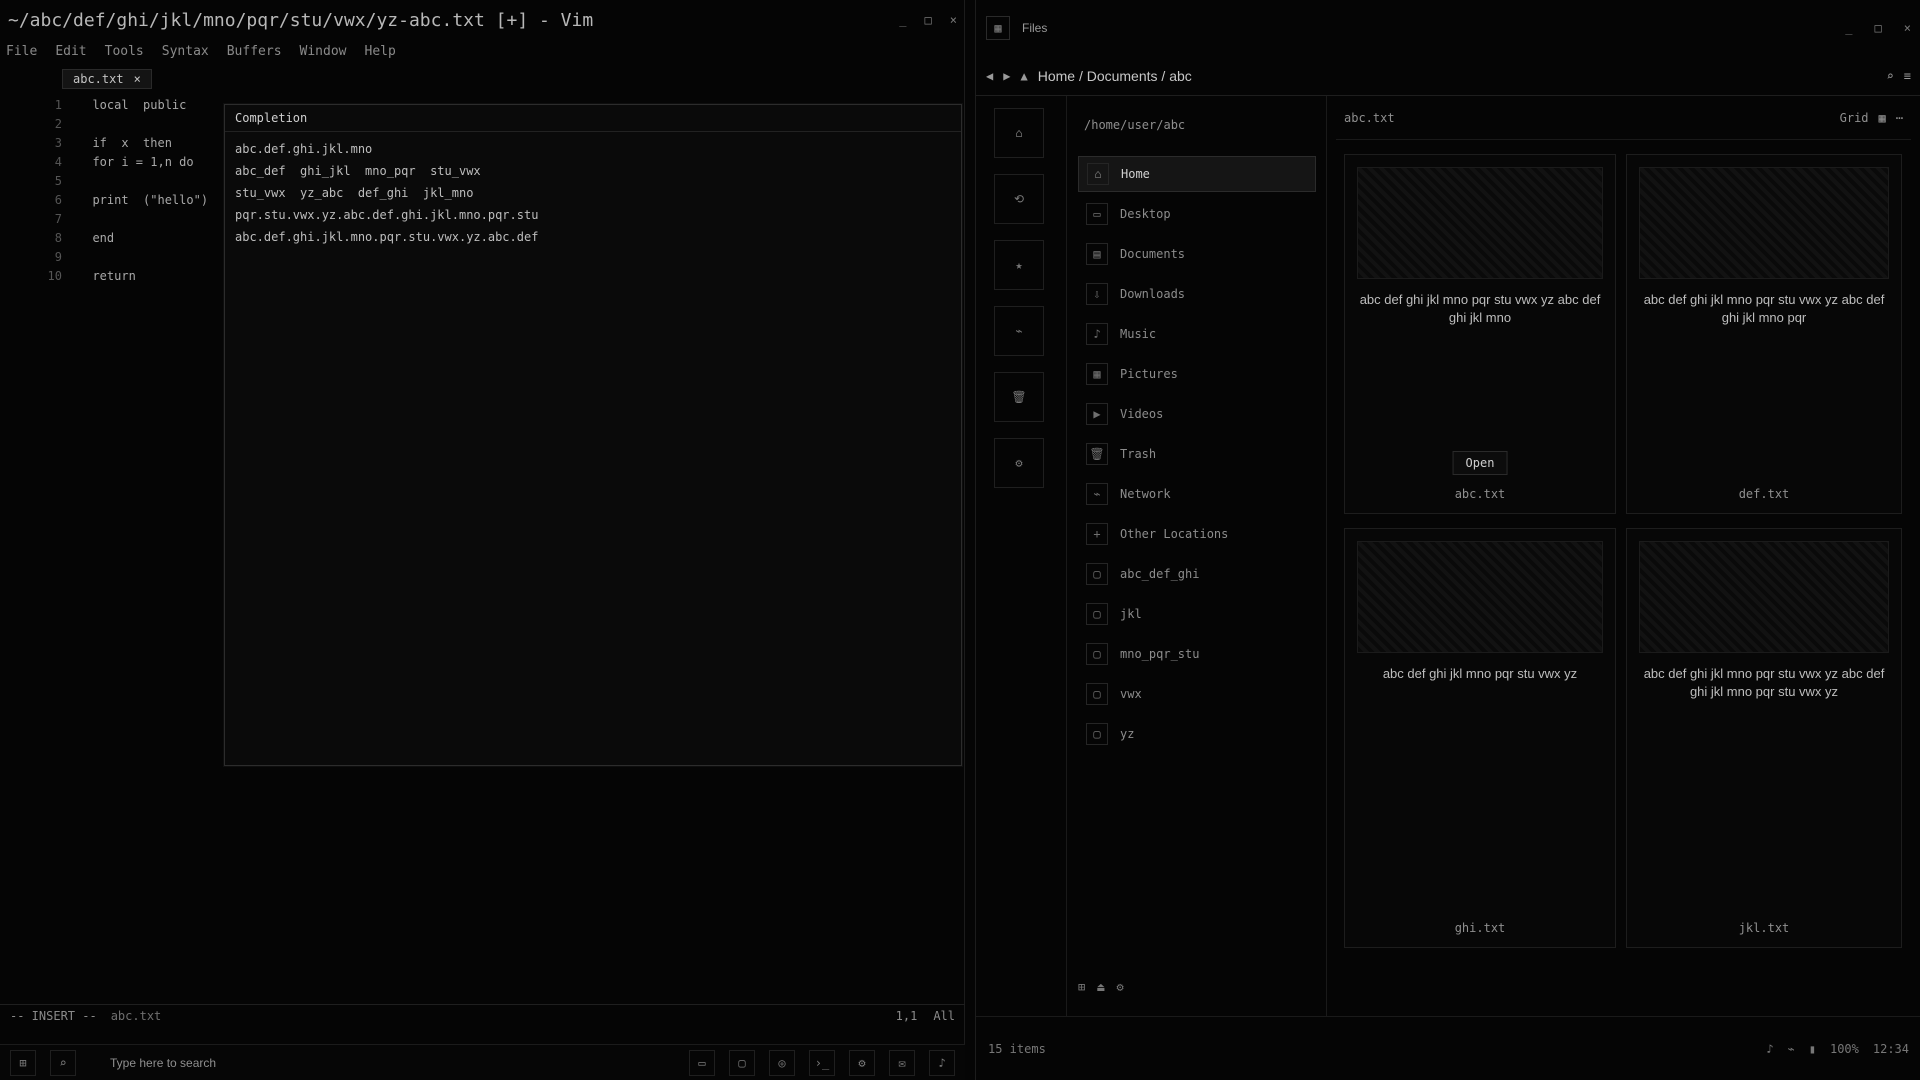 The width and height of the screenshot is (1920, 1080). What do you see at coordinates (185, 51) in the screenshot?
I see `menu-syntax: Syntax` at bounding box center [185, 51].